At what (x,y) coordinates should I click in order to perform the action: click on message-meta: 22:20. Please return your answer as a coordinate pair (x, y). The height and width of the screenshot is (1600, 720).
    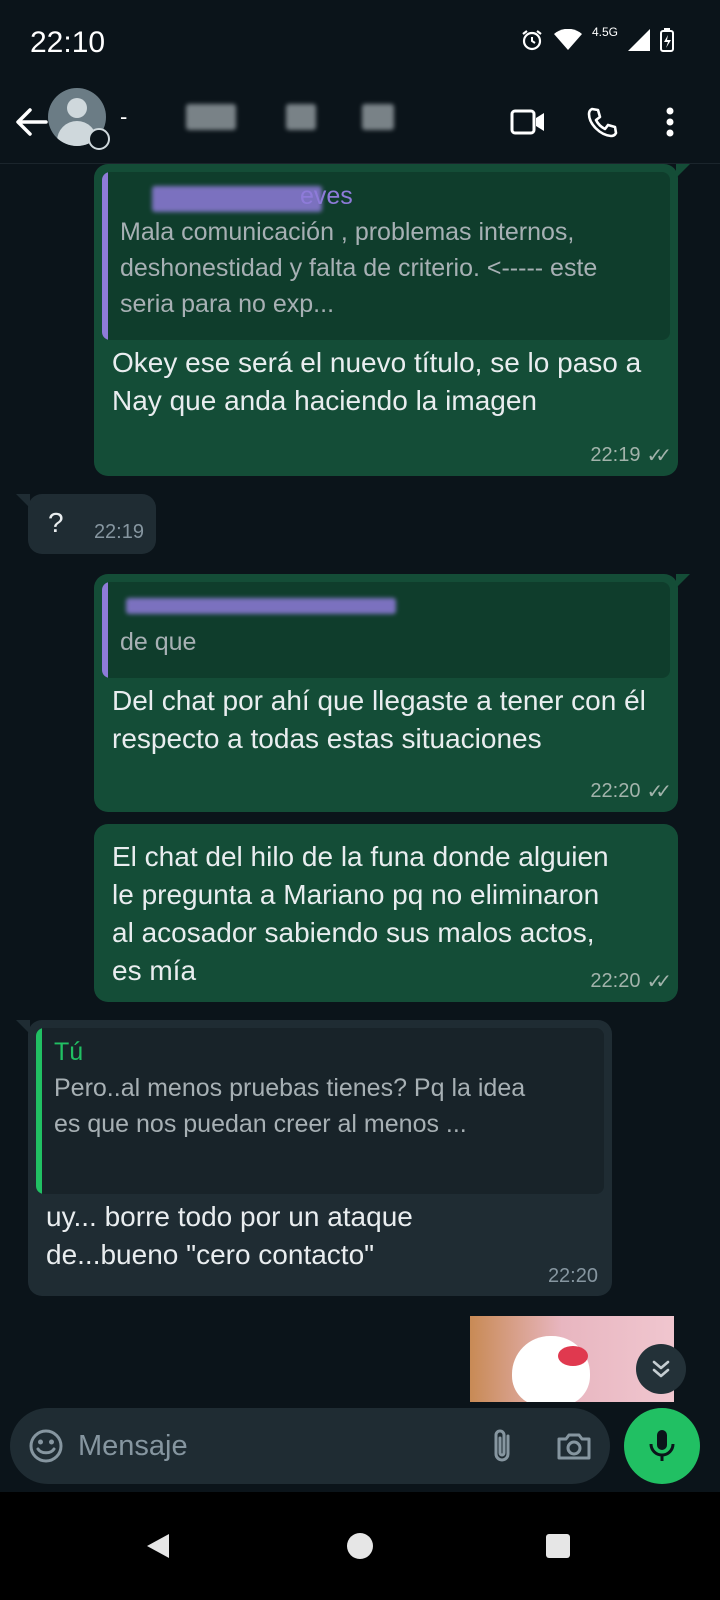
    Looking at the image, I should click on (573, 1276).